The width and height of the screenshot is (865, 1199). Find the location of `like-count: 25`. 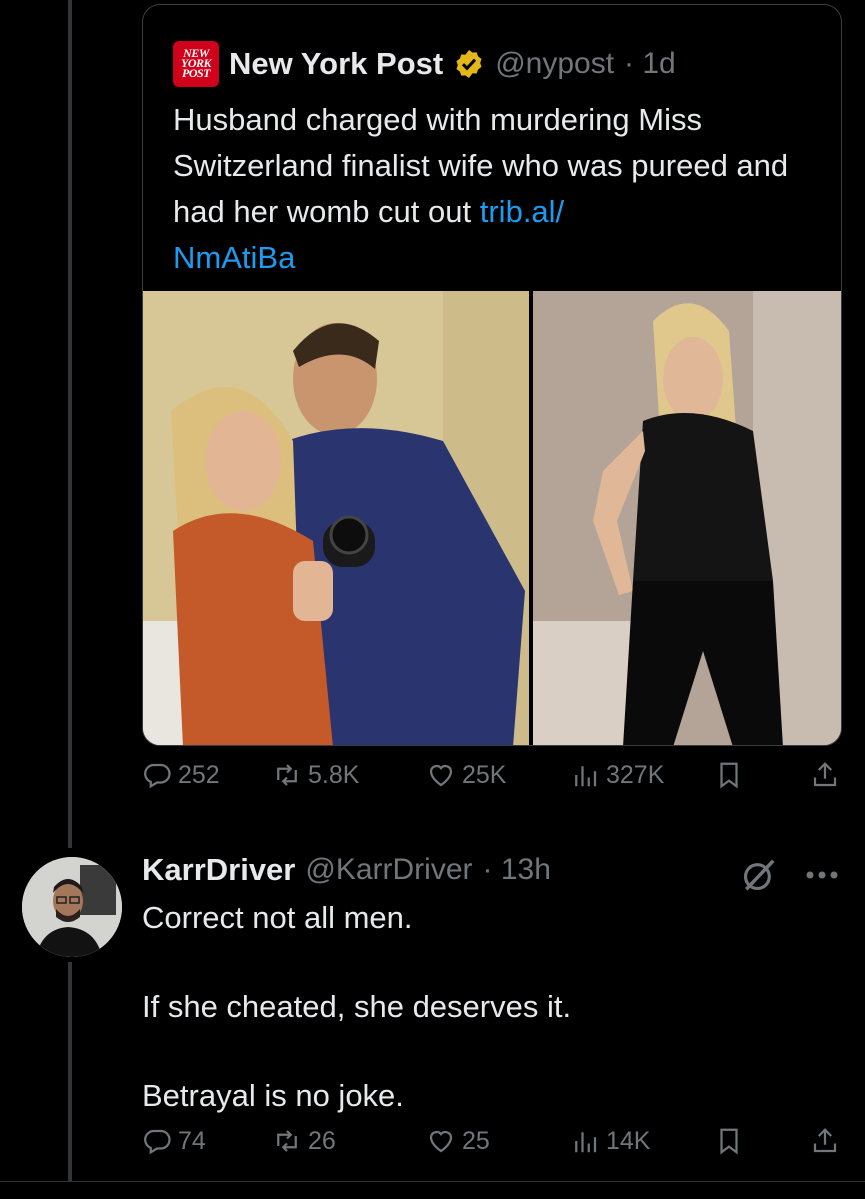

like-count: 25 is located at coordinates (476, 1140).